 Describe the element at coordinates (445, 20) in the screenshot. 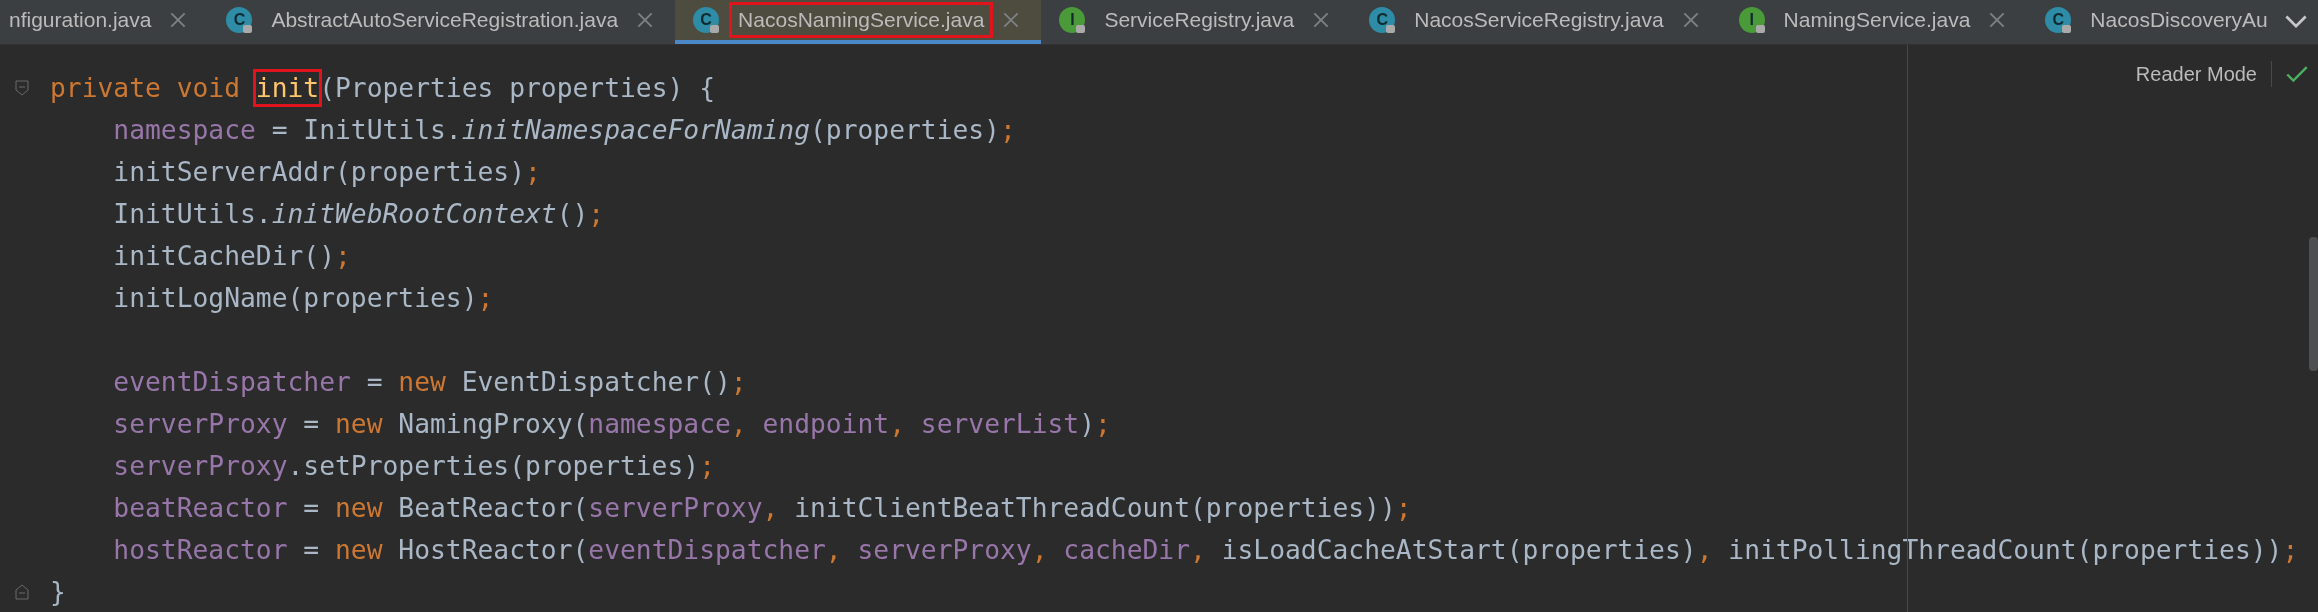

I see `tab-label: AbstractAutoServiceRegistration.java` at that location.